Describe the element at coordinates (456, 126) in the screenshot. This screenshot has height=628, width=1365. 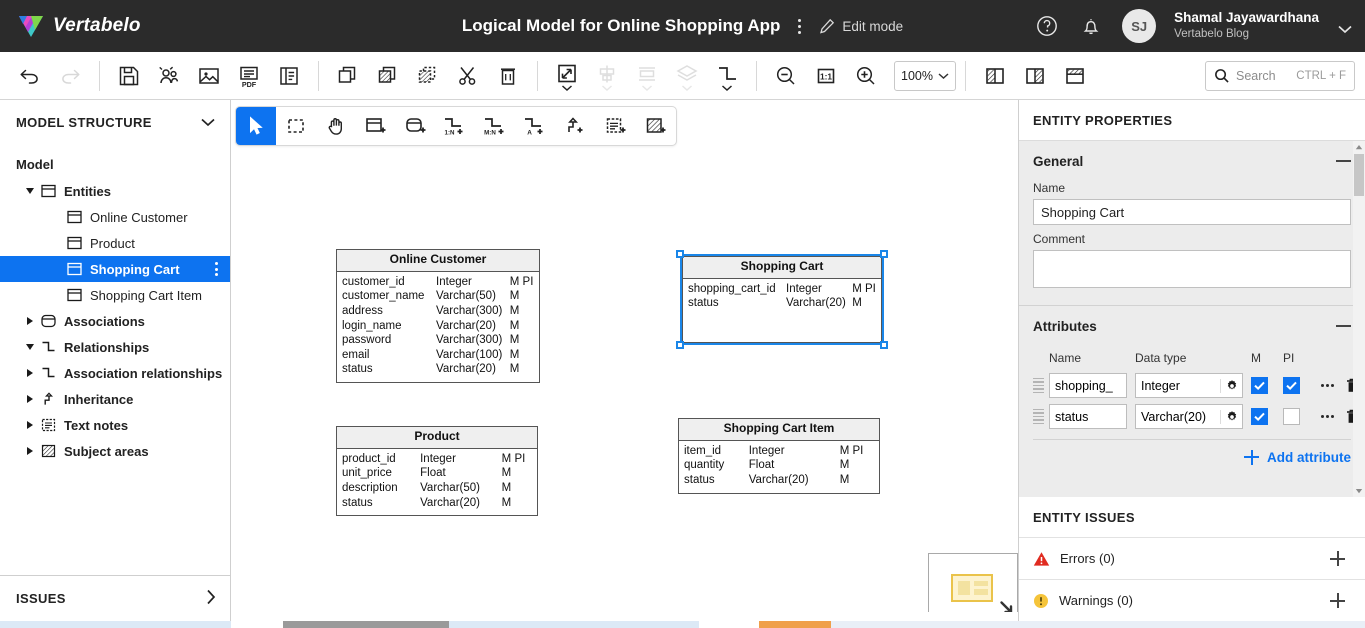
I see `tool-add-relationship-1n: 1:N` at that location.